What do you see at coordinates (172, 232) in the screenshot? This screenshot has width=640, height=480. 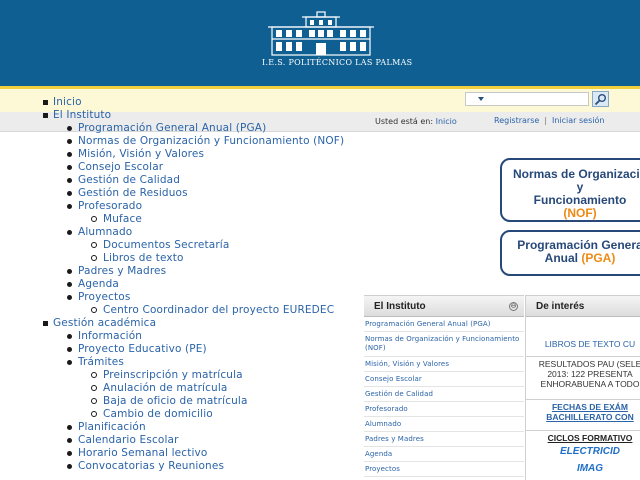 I see `menu-item: Alumnado` at bounding box center [172, 232].